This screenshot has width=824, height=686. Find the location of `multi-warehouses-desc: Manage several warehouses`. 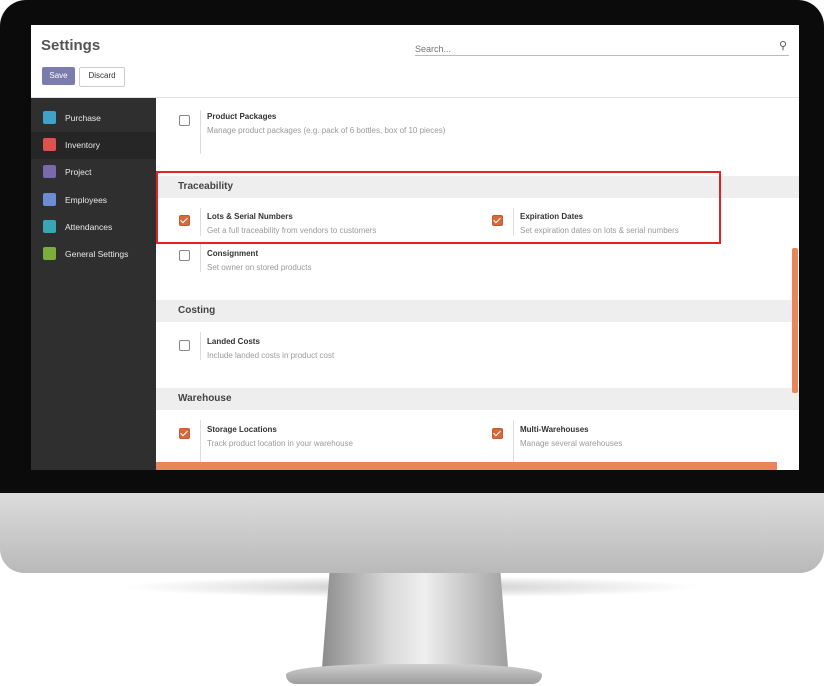

multi-warehouses-desc: Manage several warehouses is located at coordinates (571, 443).